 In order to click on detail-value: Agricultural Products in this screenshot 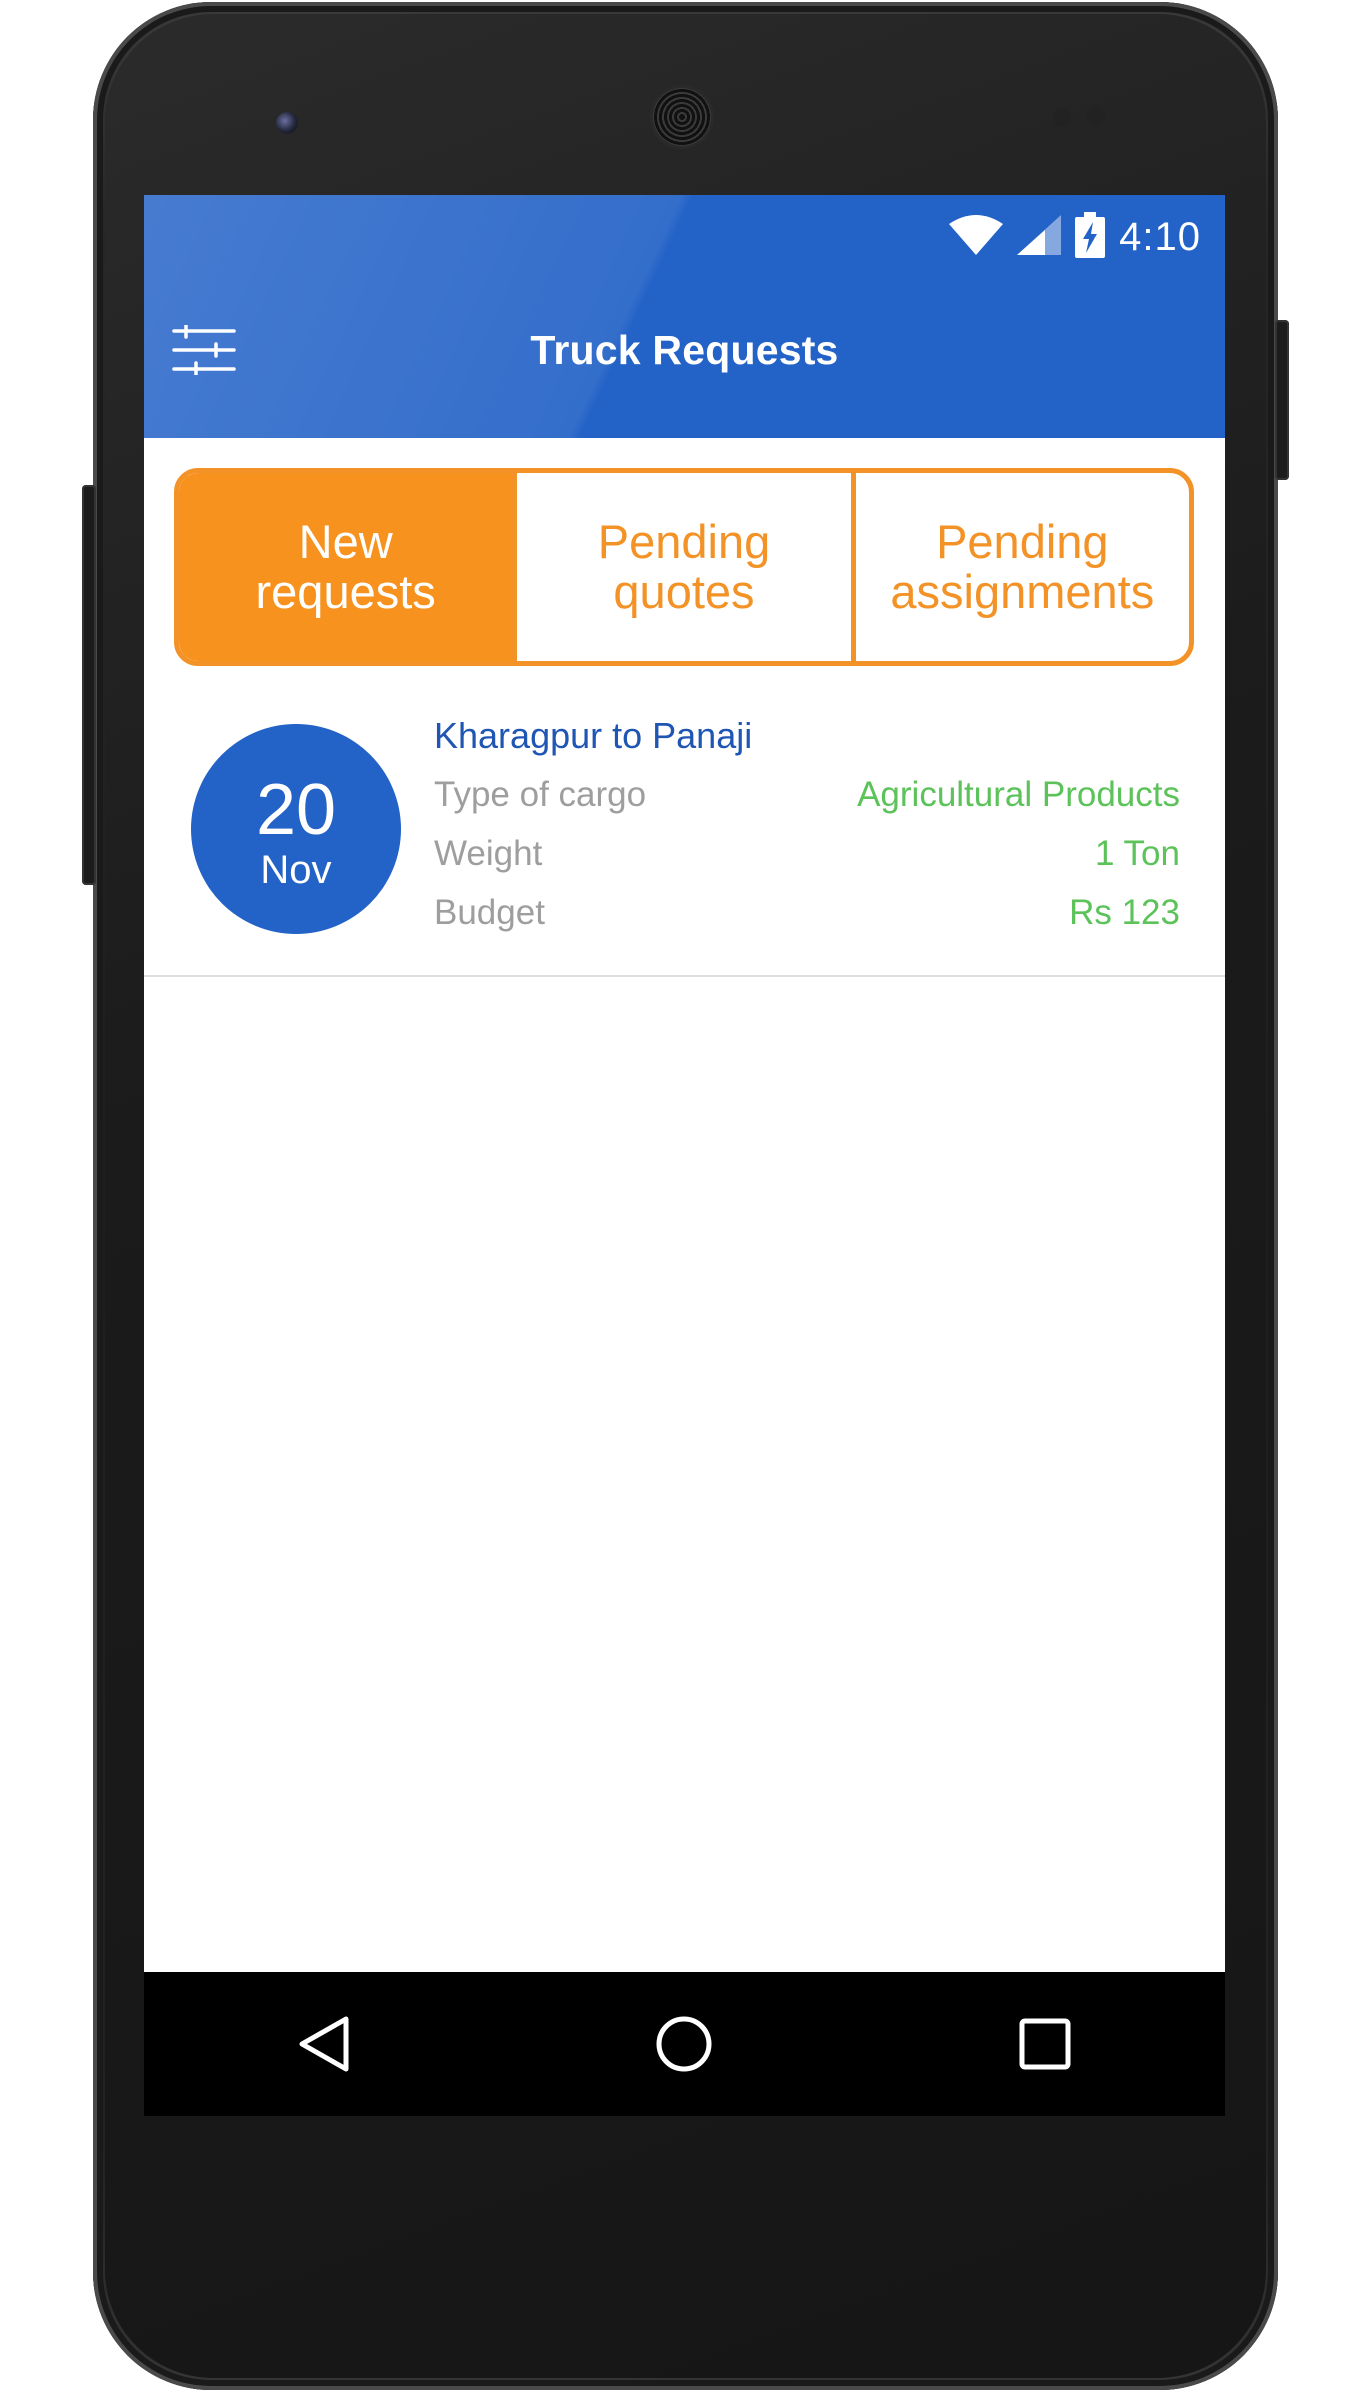, I will do `click(1018, 794)`.